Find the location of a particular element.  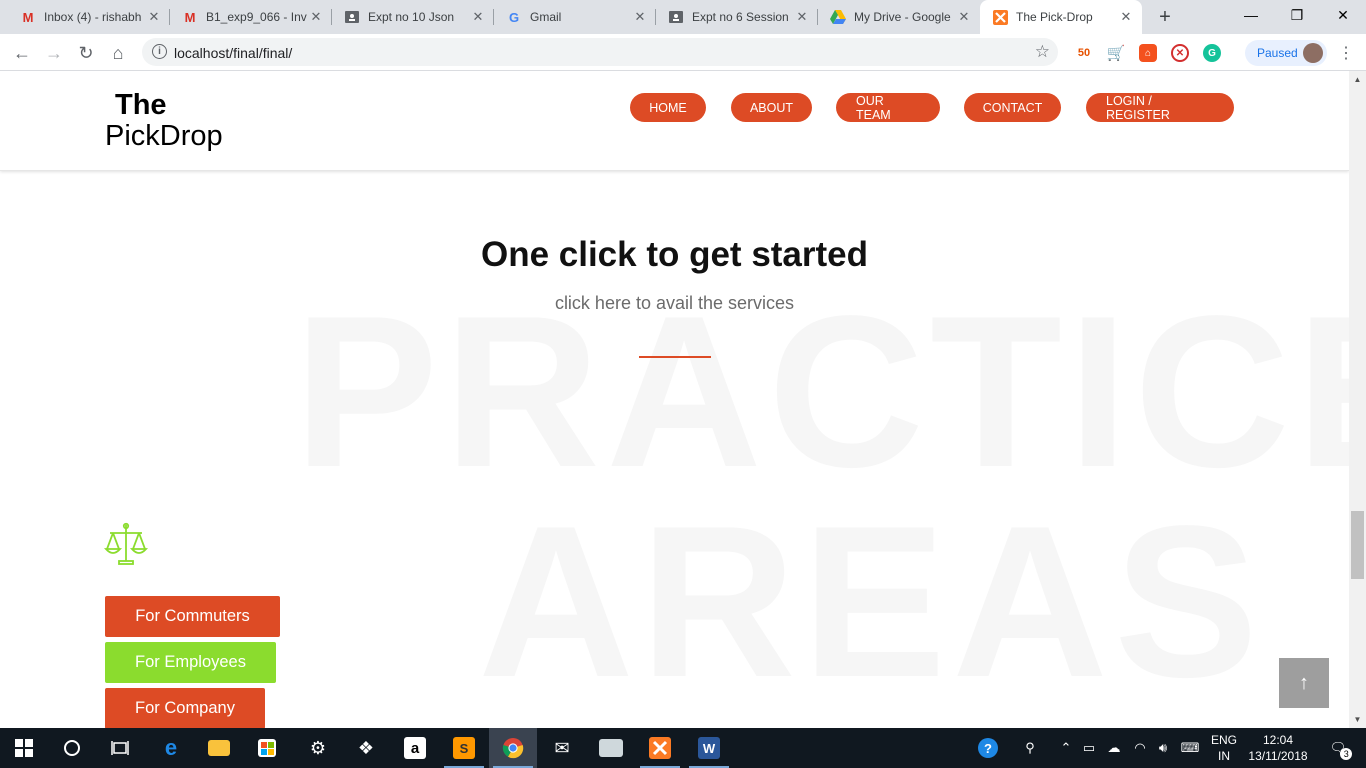

volume-icon: 🔊︎ is located at coordinates (1163, 748).